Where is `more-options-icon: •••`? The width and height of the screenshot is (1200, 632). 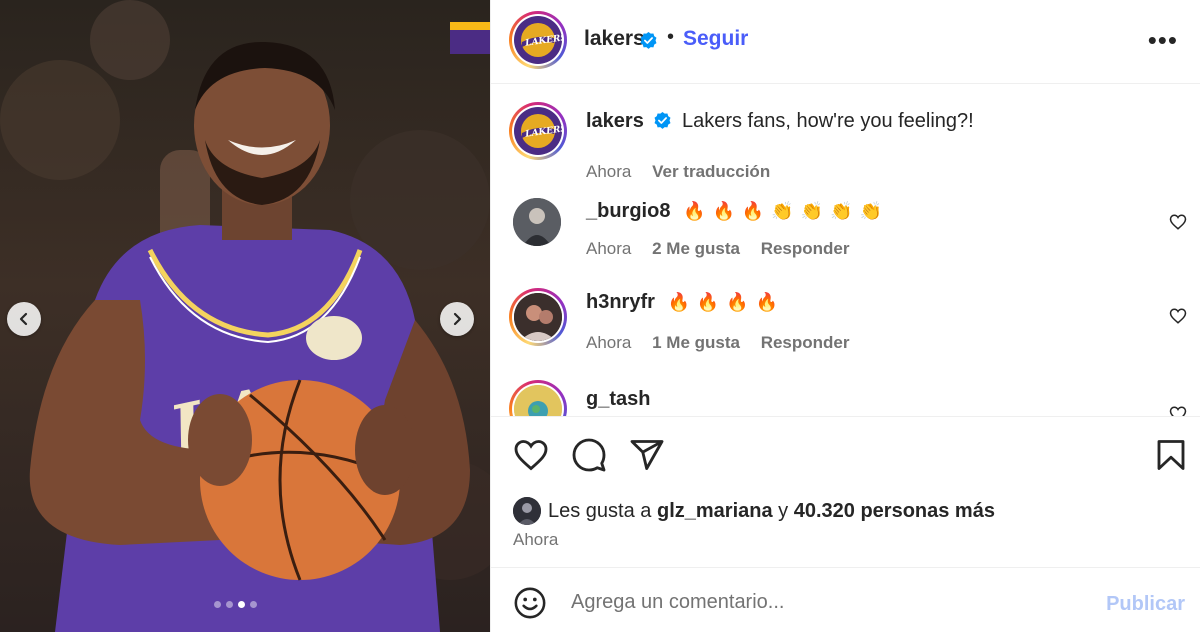
more-options-icon: ••• is located at coordinates (1163, 40).